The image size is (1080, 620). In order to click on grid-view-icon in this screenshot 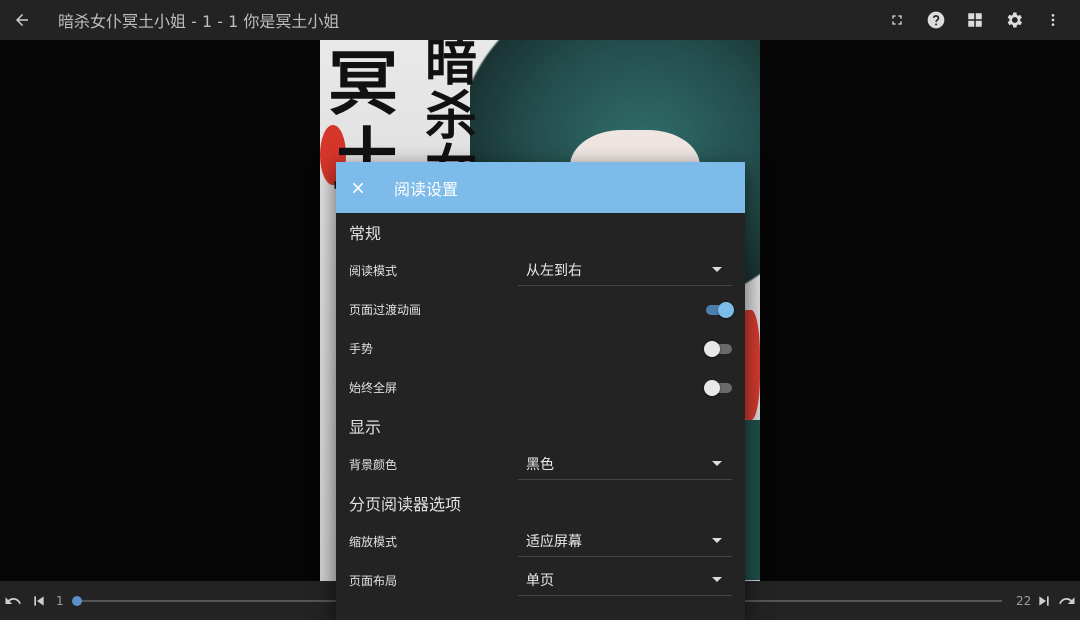, I will do `click(974, 20)`.